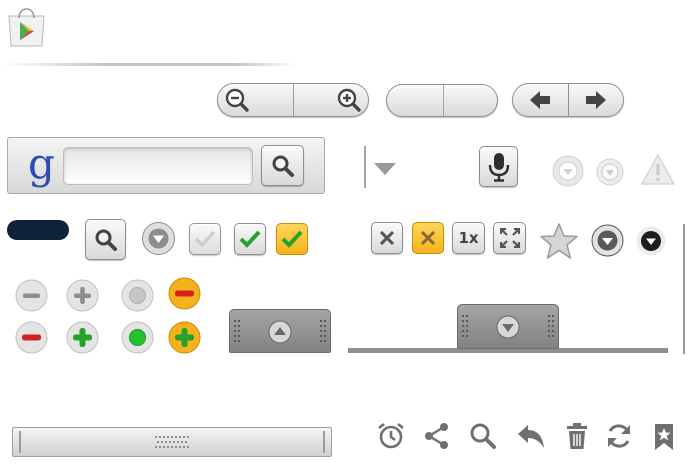 The image size is (700, 465). What do you see at coordinates (237, 100) in the screenshot?
I see `zoom-out-icon` at bounding box center [237, 100].